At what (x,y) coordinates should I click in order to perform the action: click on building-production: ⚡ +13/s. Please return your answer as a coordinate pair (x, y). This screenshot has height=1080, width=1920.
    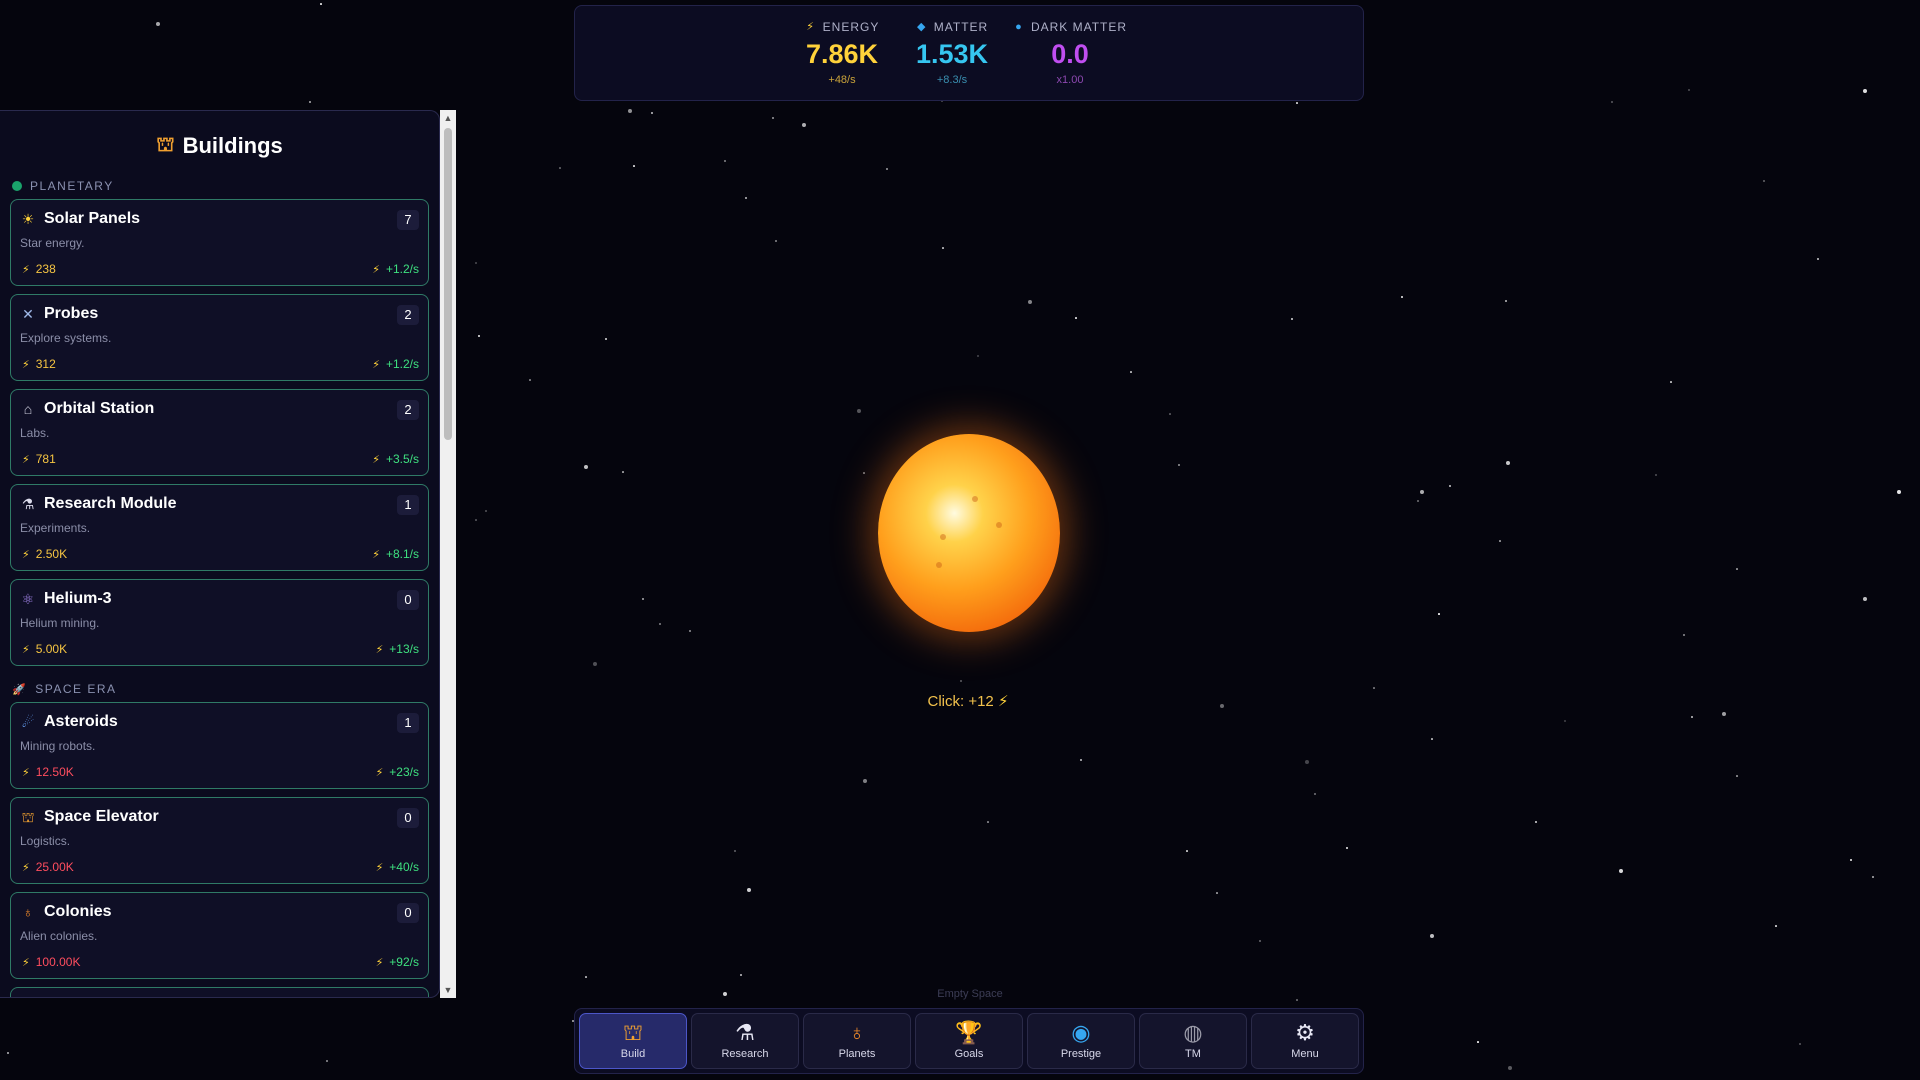
    Looking at the image, I should click on (397, 649).